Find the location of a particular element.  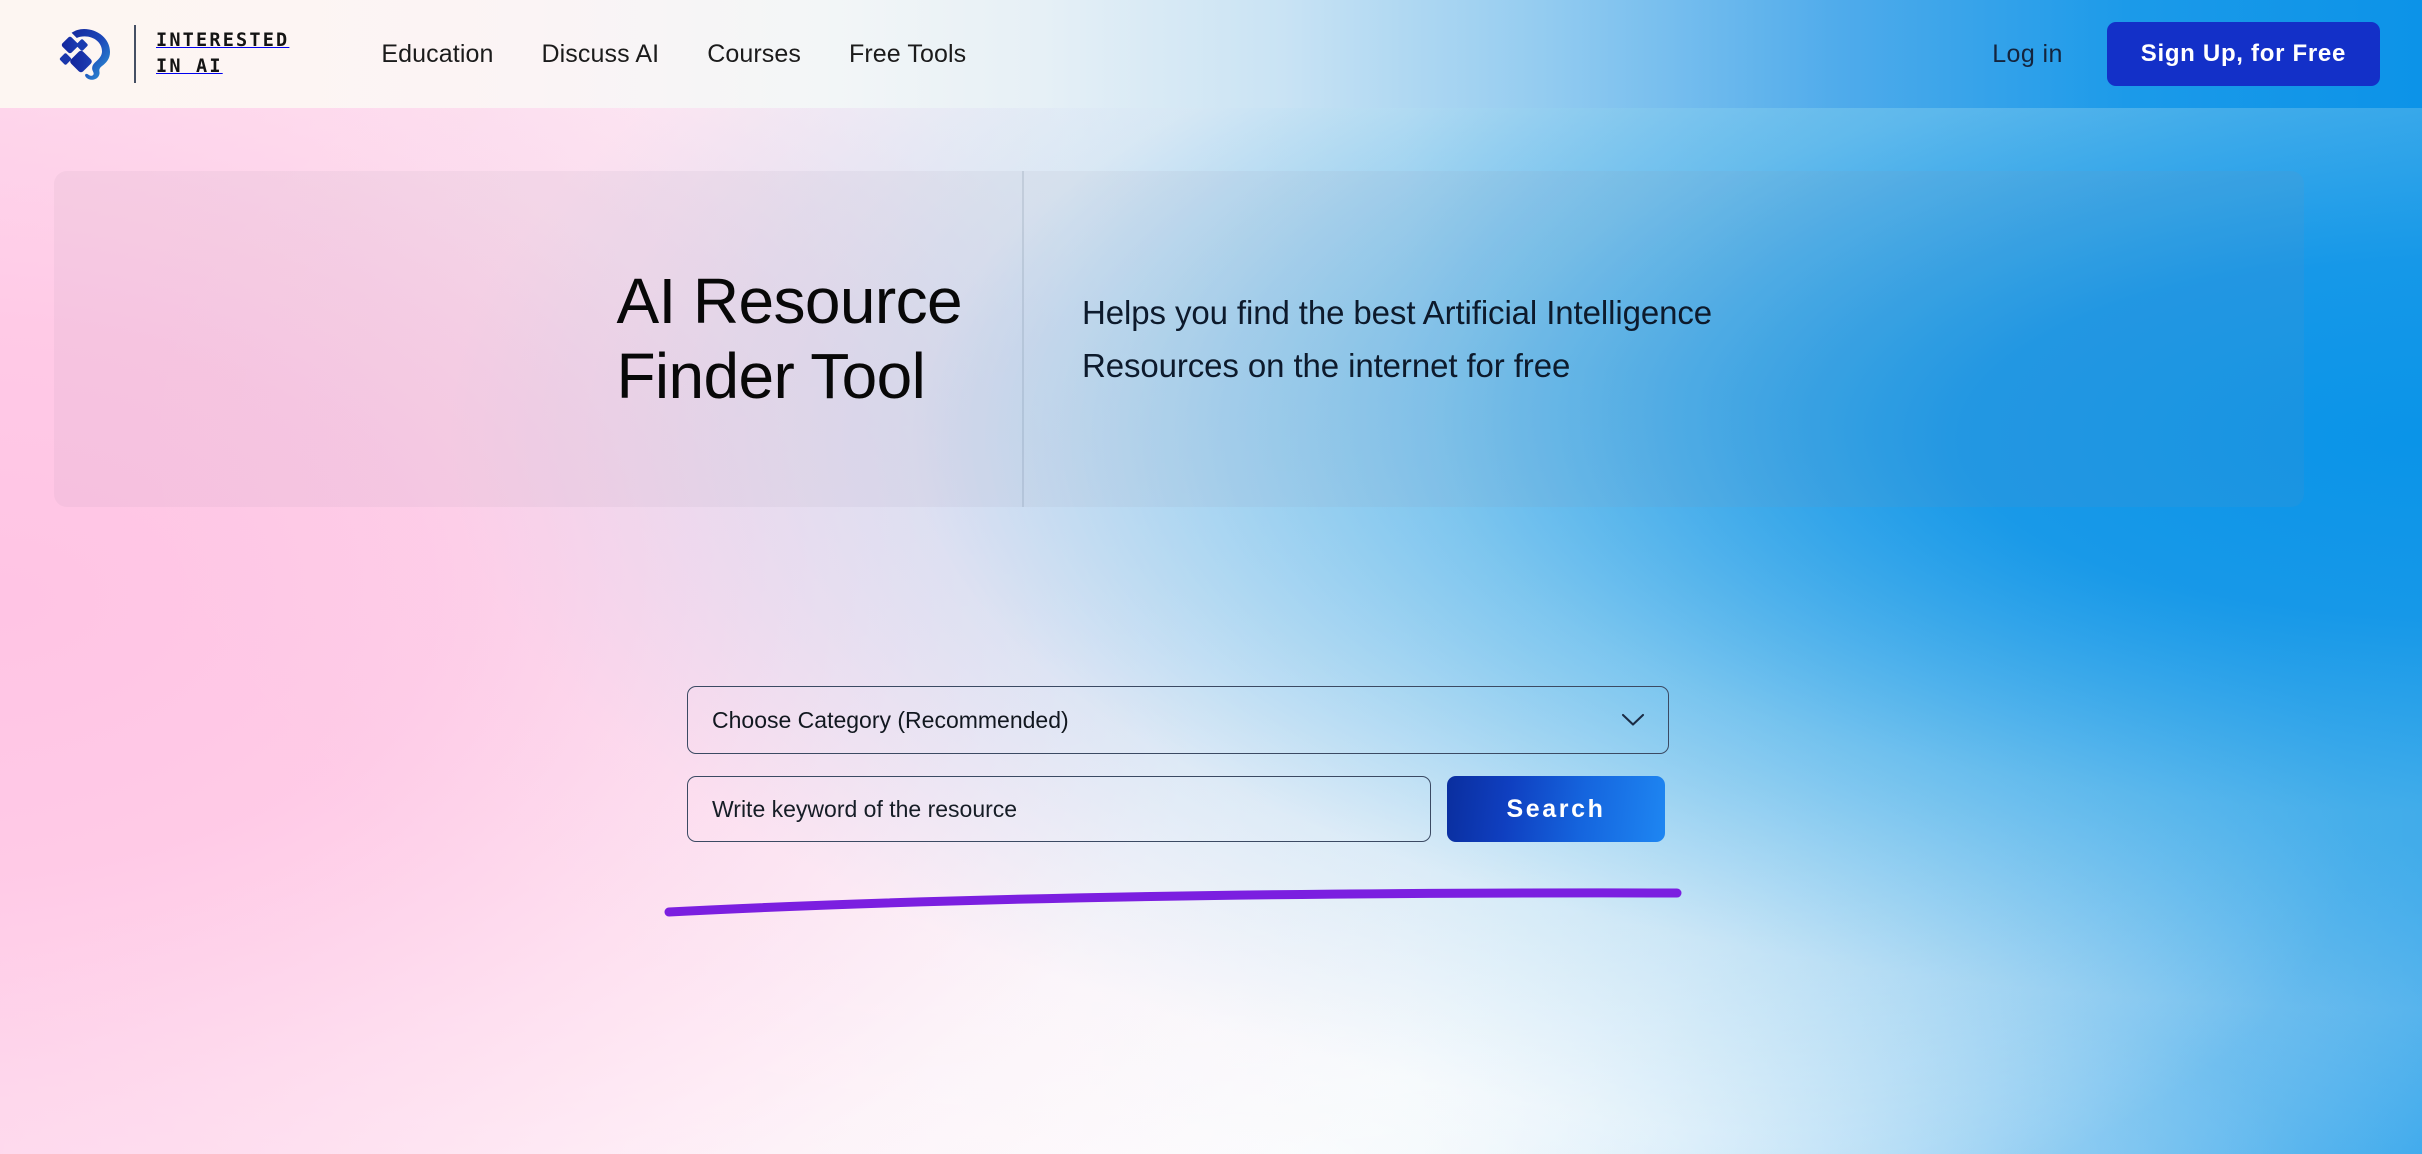

nav-item-discuss-ai: Discuss AI is located at coordinates (601, 54).